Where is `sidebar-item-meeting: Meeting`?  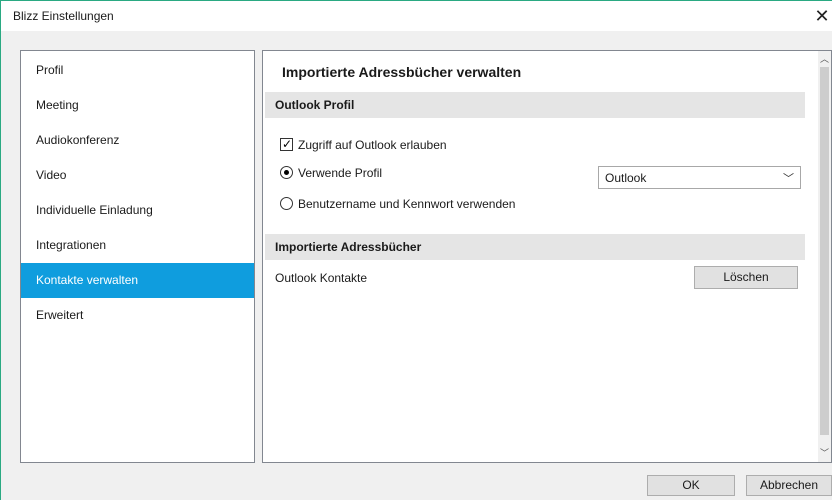
sidebar-item-meeting: Meeting is located at coordinates (137, 105).